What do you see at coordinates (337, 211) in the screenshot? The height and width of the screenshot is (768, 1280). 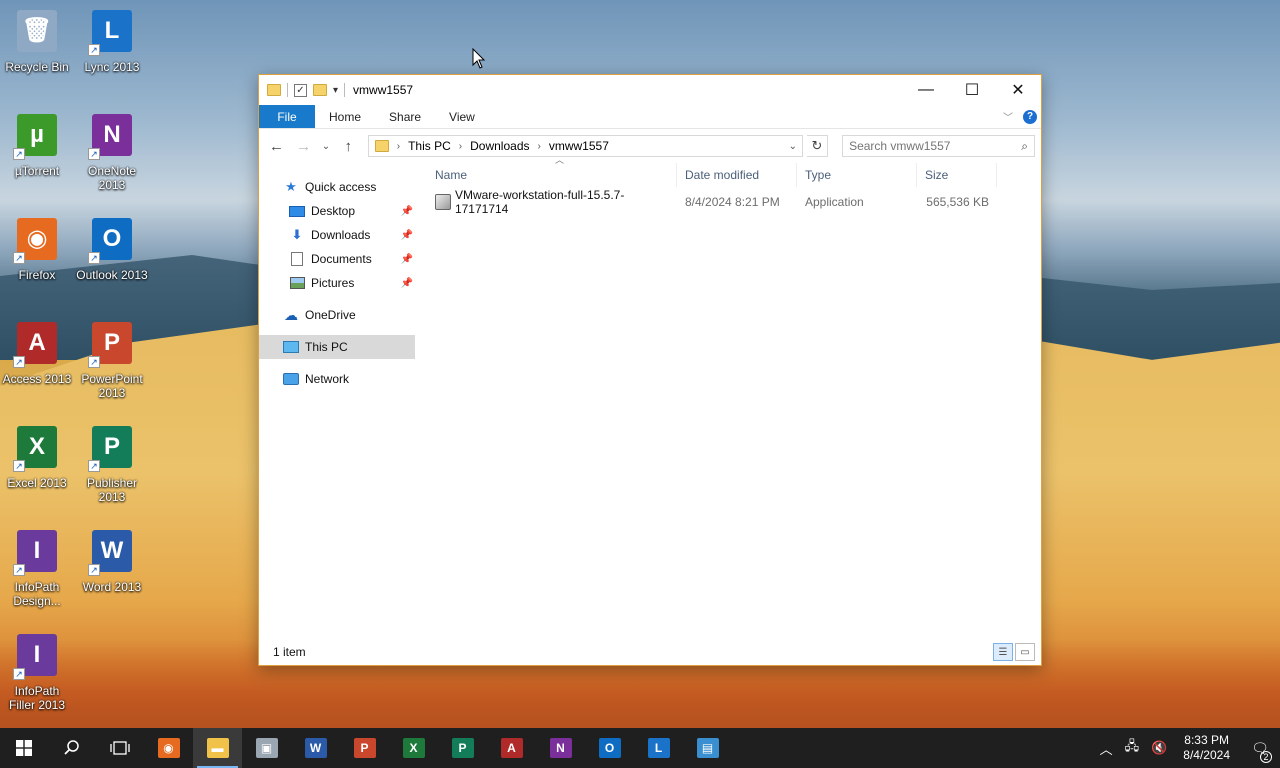 I see `nav-desktop: Desktop 📌` at bounding box center [337, 211].